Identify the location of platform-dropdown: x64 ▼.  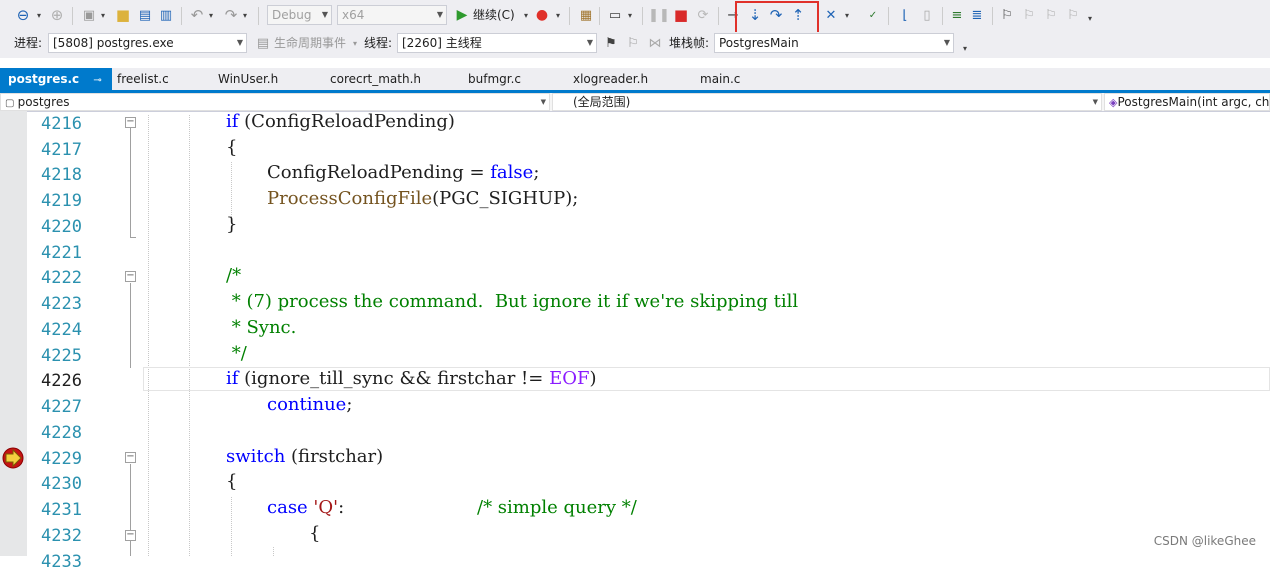
(392, 15).